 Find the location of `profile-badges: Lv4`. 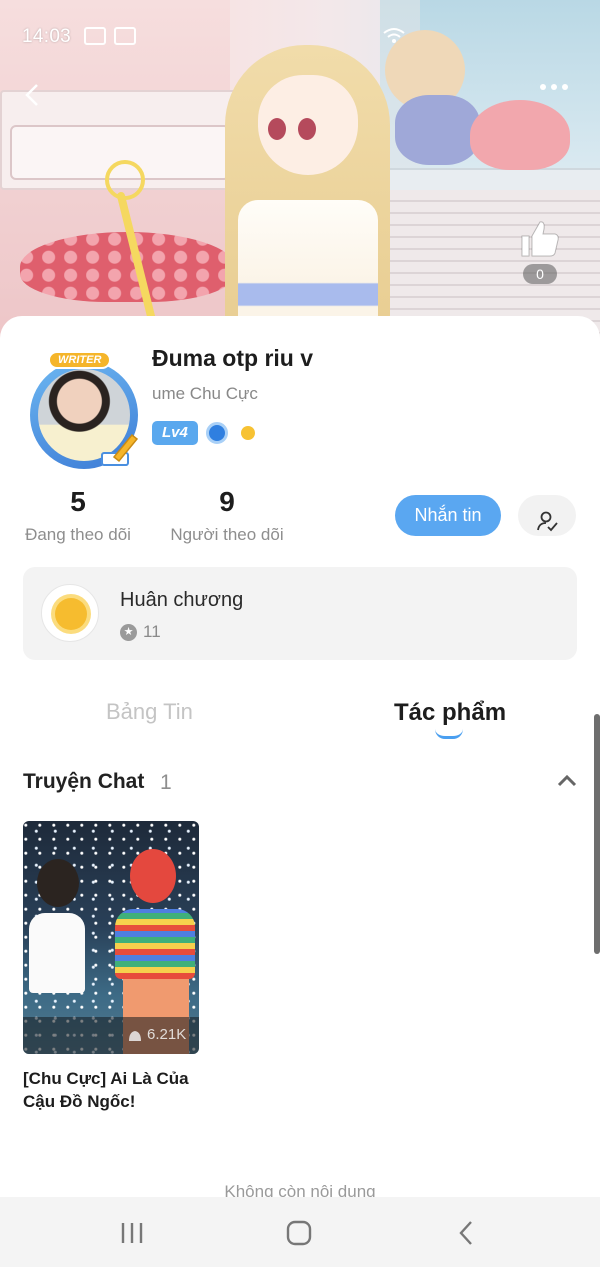

profile-badges: Lv4 is located at coordinates (203, 433).